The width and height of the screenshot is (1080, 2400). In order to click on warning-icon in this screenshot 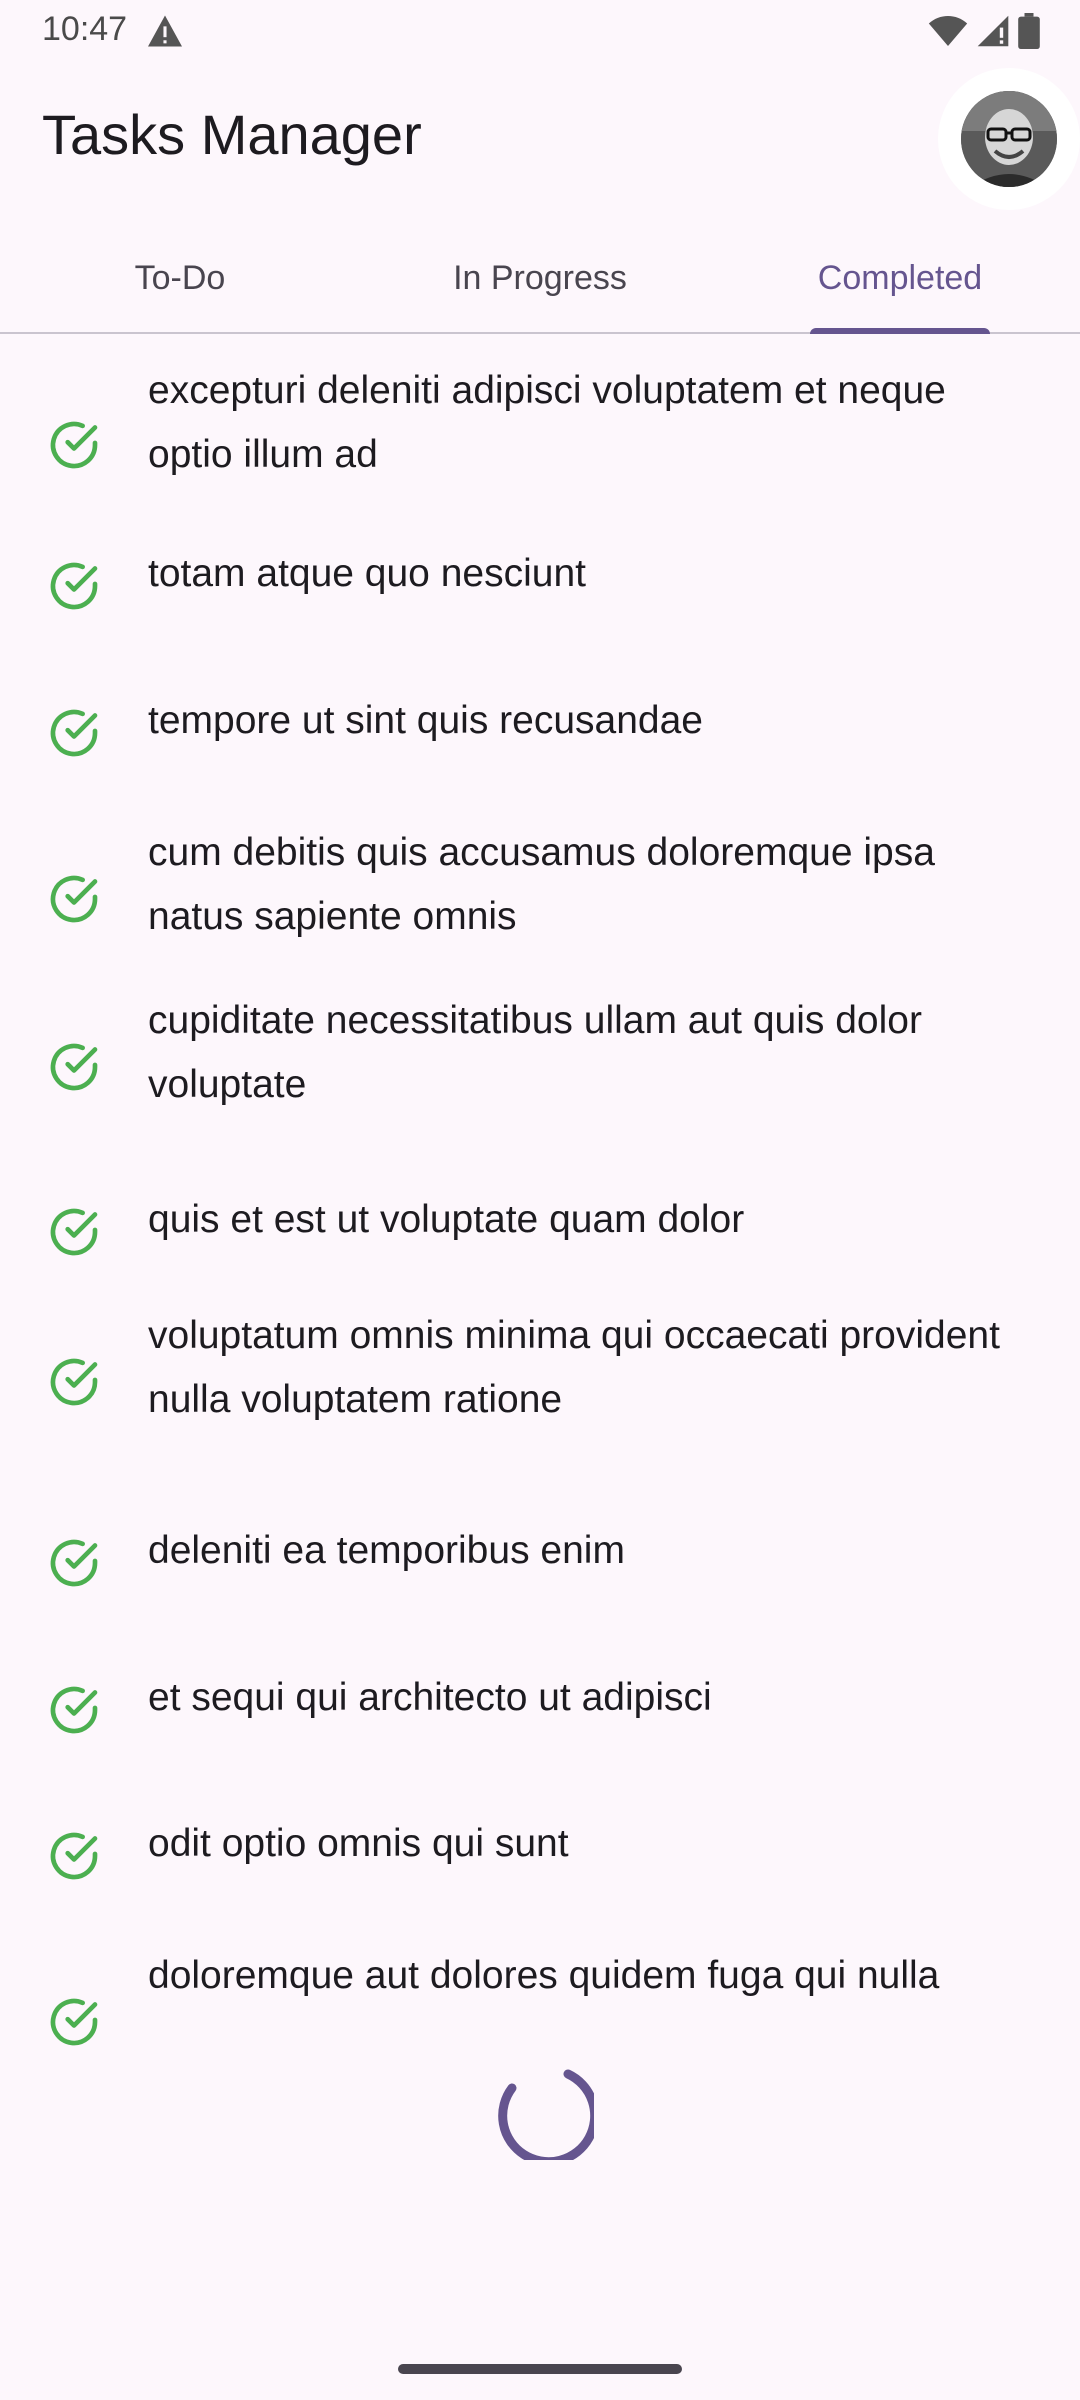, I will do `click(165, 31)`.